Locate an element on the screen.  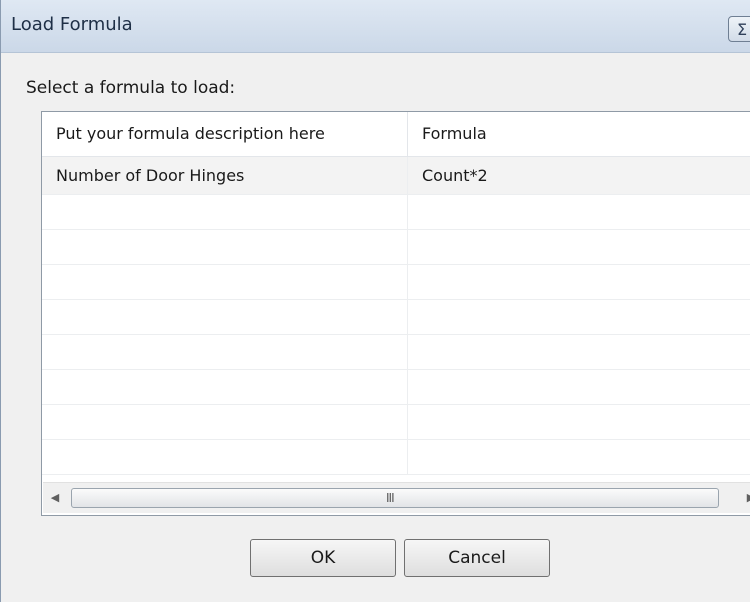
scroll-left-icon: ◀ is located at coordinates (55, 498).